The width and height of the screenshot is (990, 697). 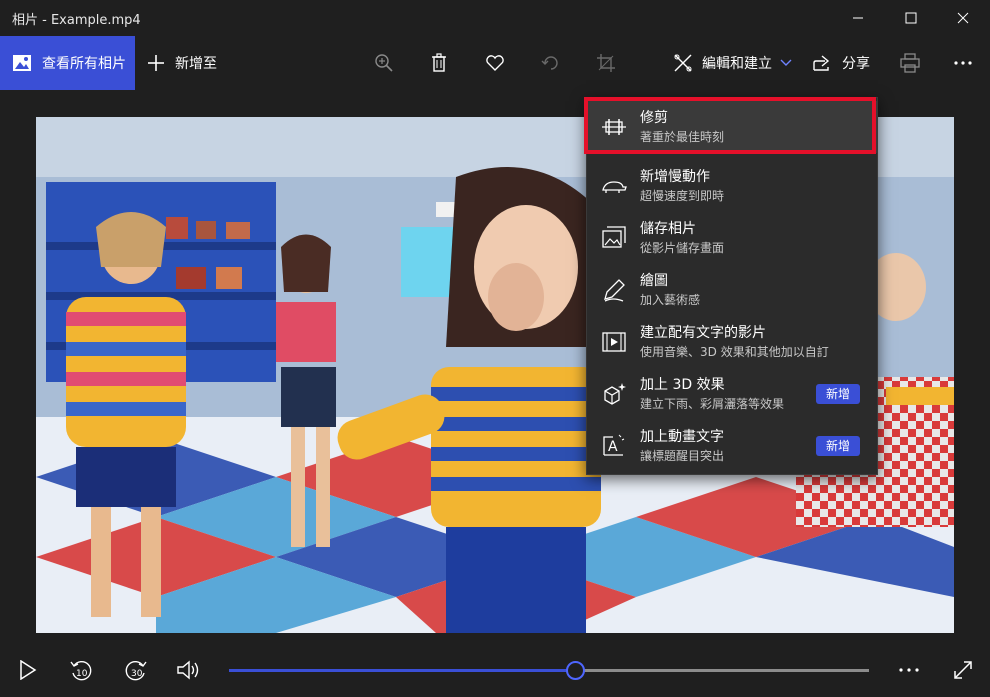 I want to click on photos-icon, so click(x=22, y=63).